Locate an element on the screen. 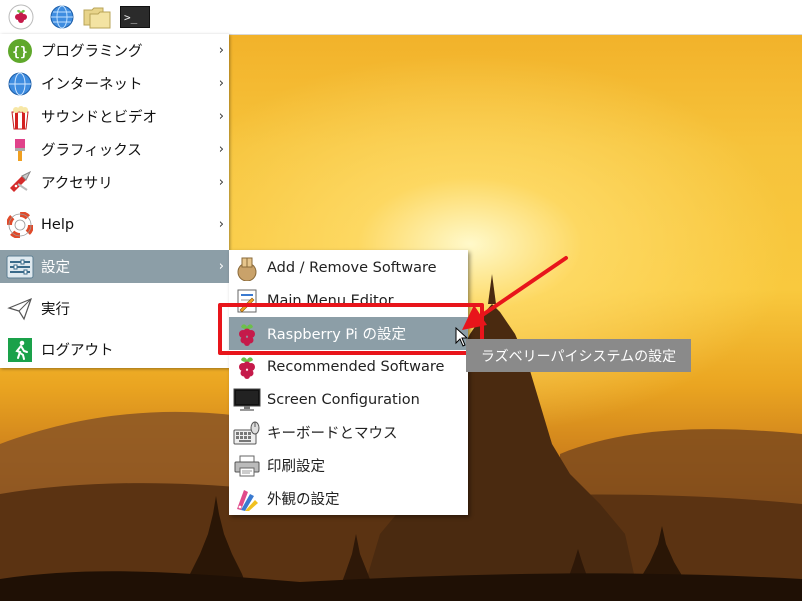 This screenshot has width=802, height=601. menu-item-tooltip: ラズベリーパイシステムの設定 is located at coordinates (578, 355).